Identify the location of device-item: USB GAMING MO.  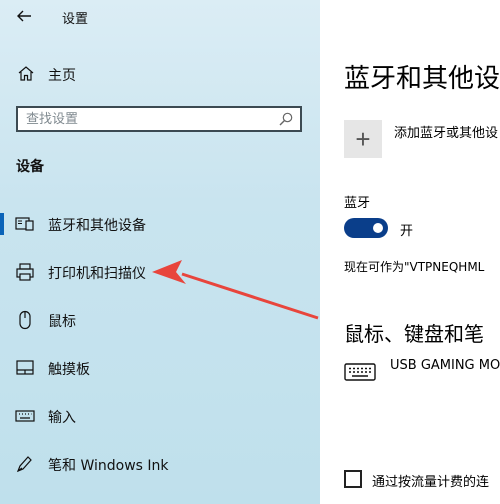
(422, 371).